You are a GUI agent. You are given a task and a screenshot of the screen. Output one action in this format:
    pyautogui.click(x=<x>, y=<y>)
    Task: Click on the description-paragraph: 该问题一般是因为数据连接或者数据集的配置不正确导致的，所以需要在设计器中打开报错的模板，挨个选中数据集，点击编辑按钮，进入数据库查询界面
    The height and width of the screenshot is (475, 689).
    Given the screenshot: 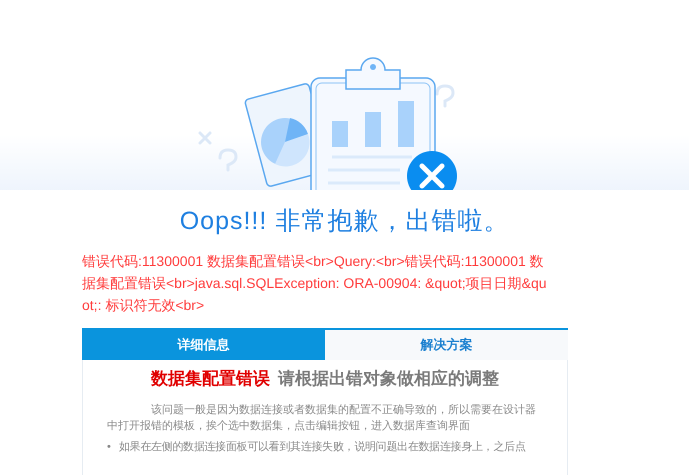 What is the action you would take?
    pyautogui.click(x=322, y=418)
    